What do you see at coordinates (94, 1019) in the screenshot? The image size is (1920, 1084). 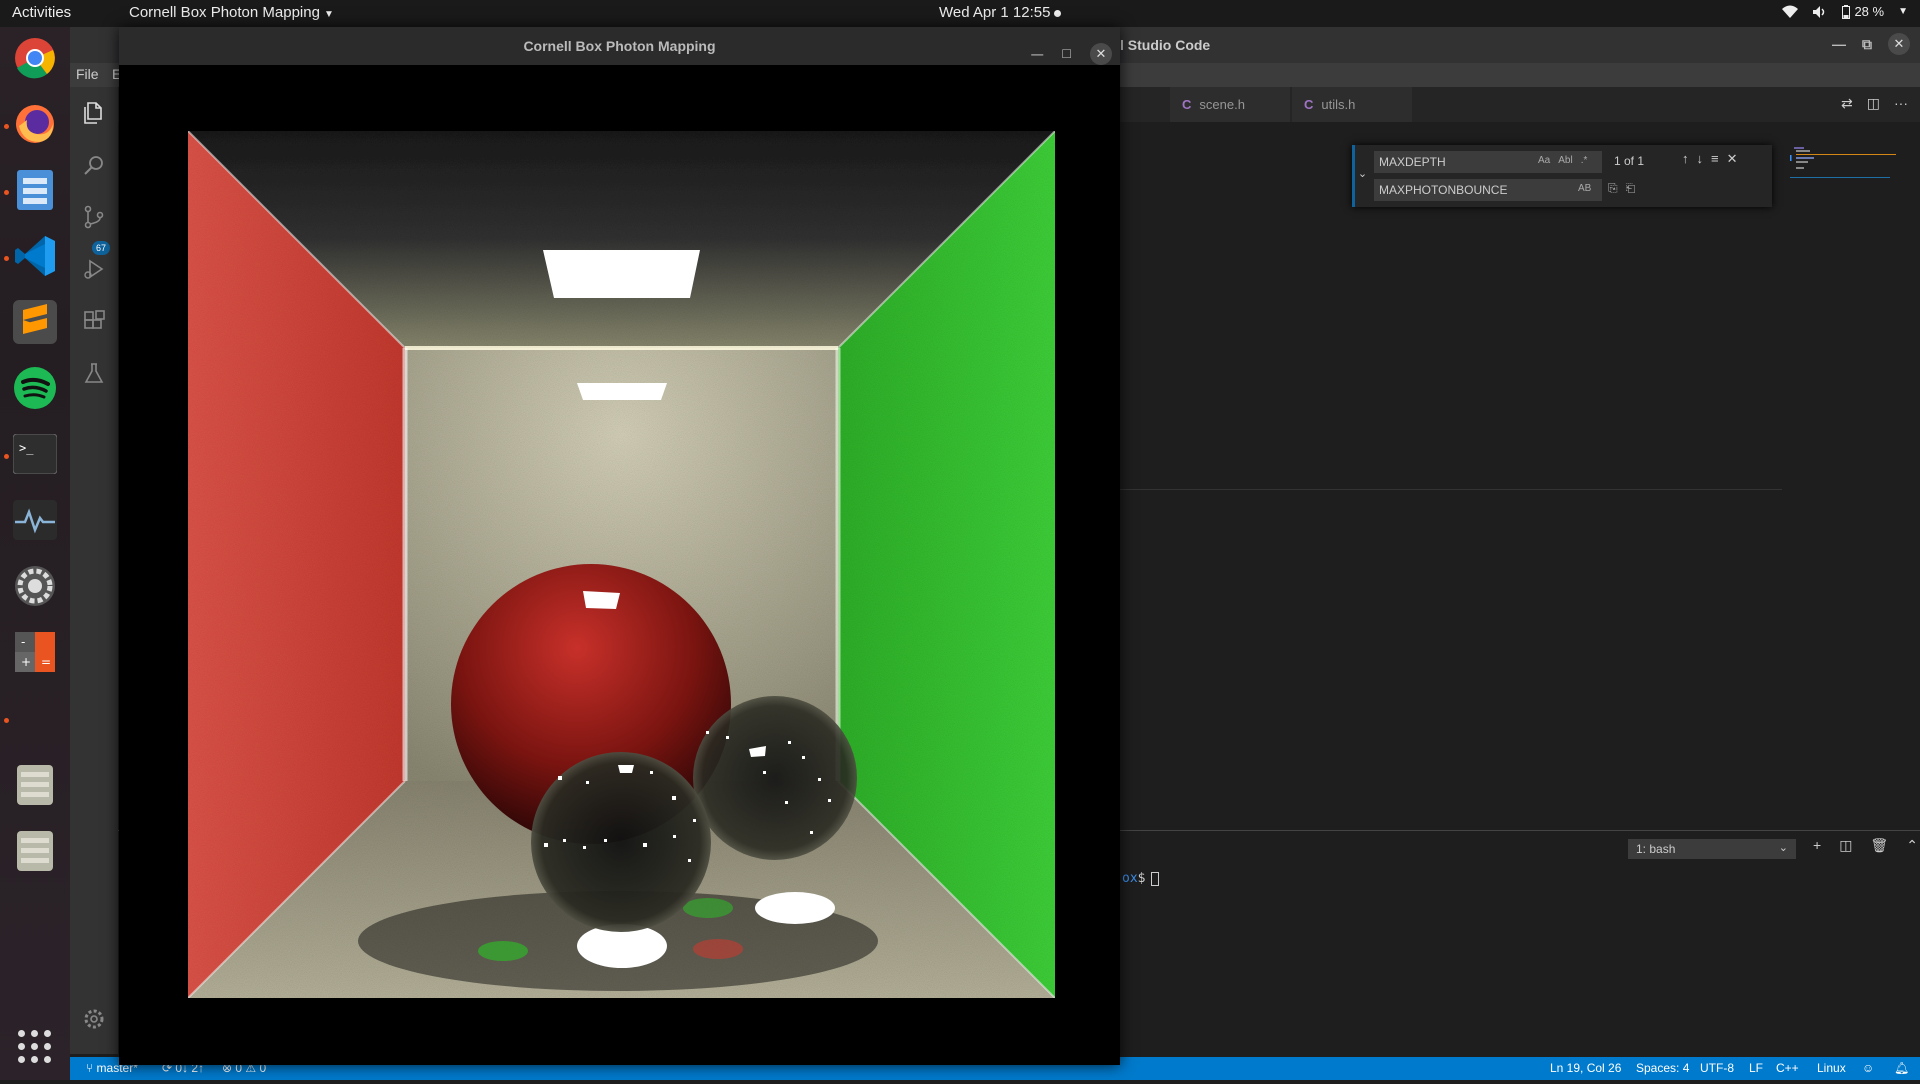 I see `gear-icon` at bounding box center [94, 1019].